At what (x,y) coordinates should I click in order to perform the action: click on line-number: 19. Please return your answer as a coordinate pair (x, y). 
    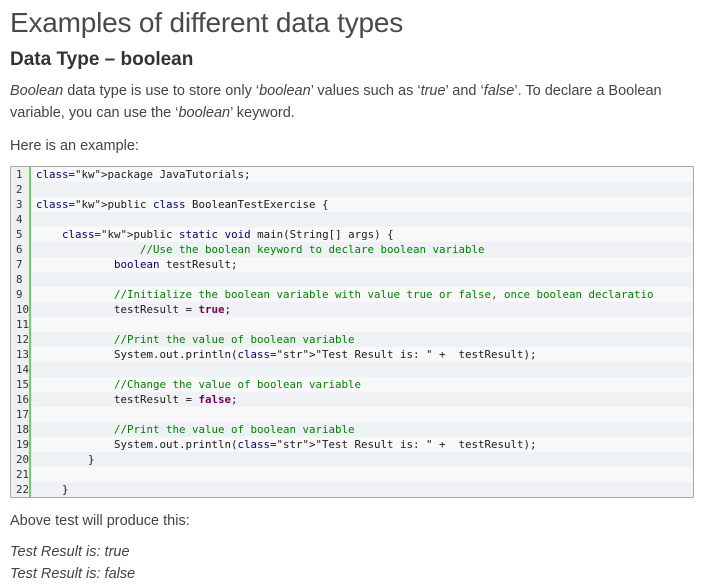
    Looking at the image, I should click on (21, 444).